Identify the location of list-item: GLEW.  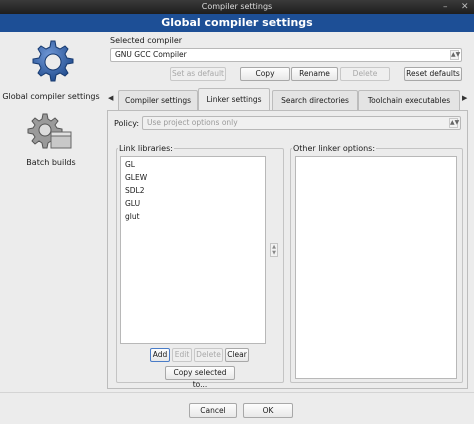
(136, 177).